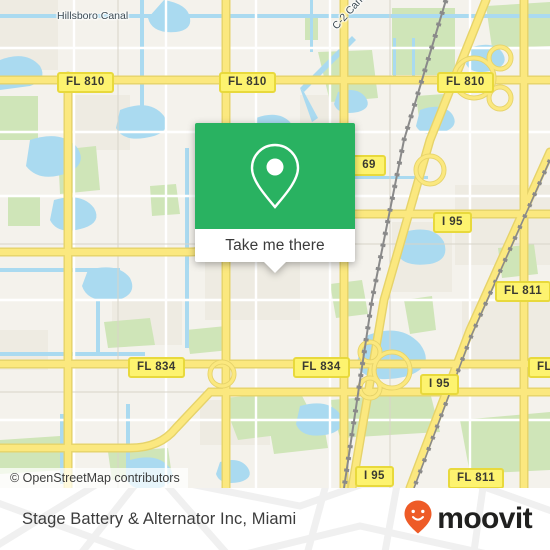 This screenshot has height=550, width=550. I want to click on callout-label: Take me there, so click(275, 245).